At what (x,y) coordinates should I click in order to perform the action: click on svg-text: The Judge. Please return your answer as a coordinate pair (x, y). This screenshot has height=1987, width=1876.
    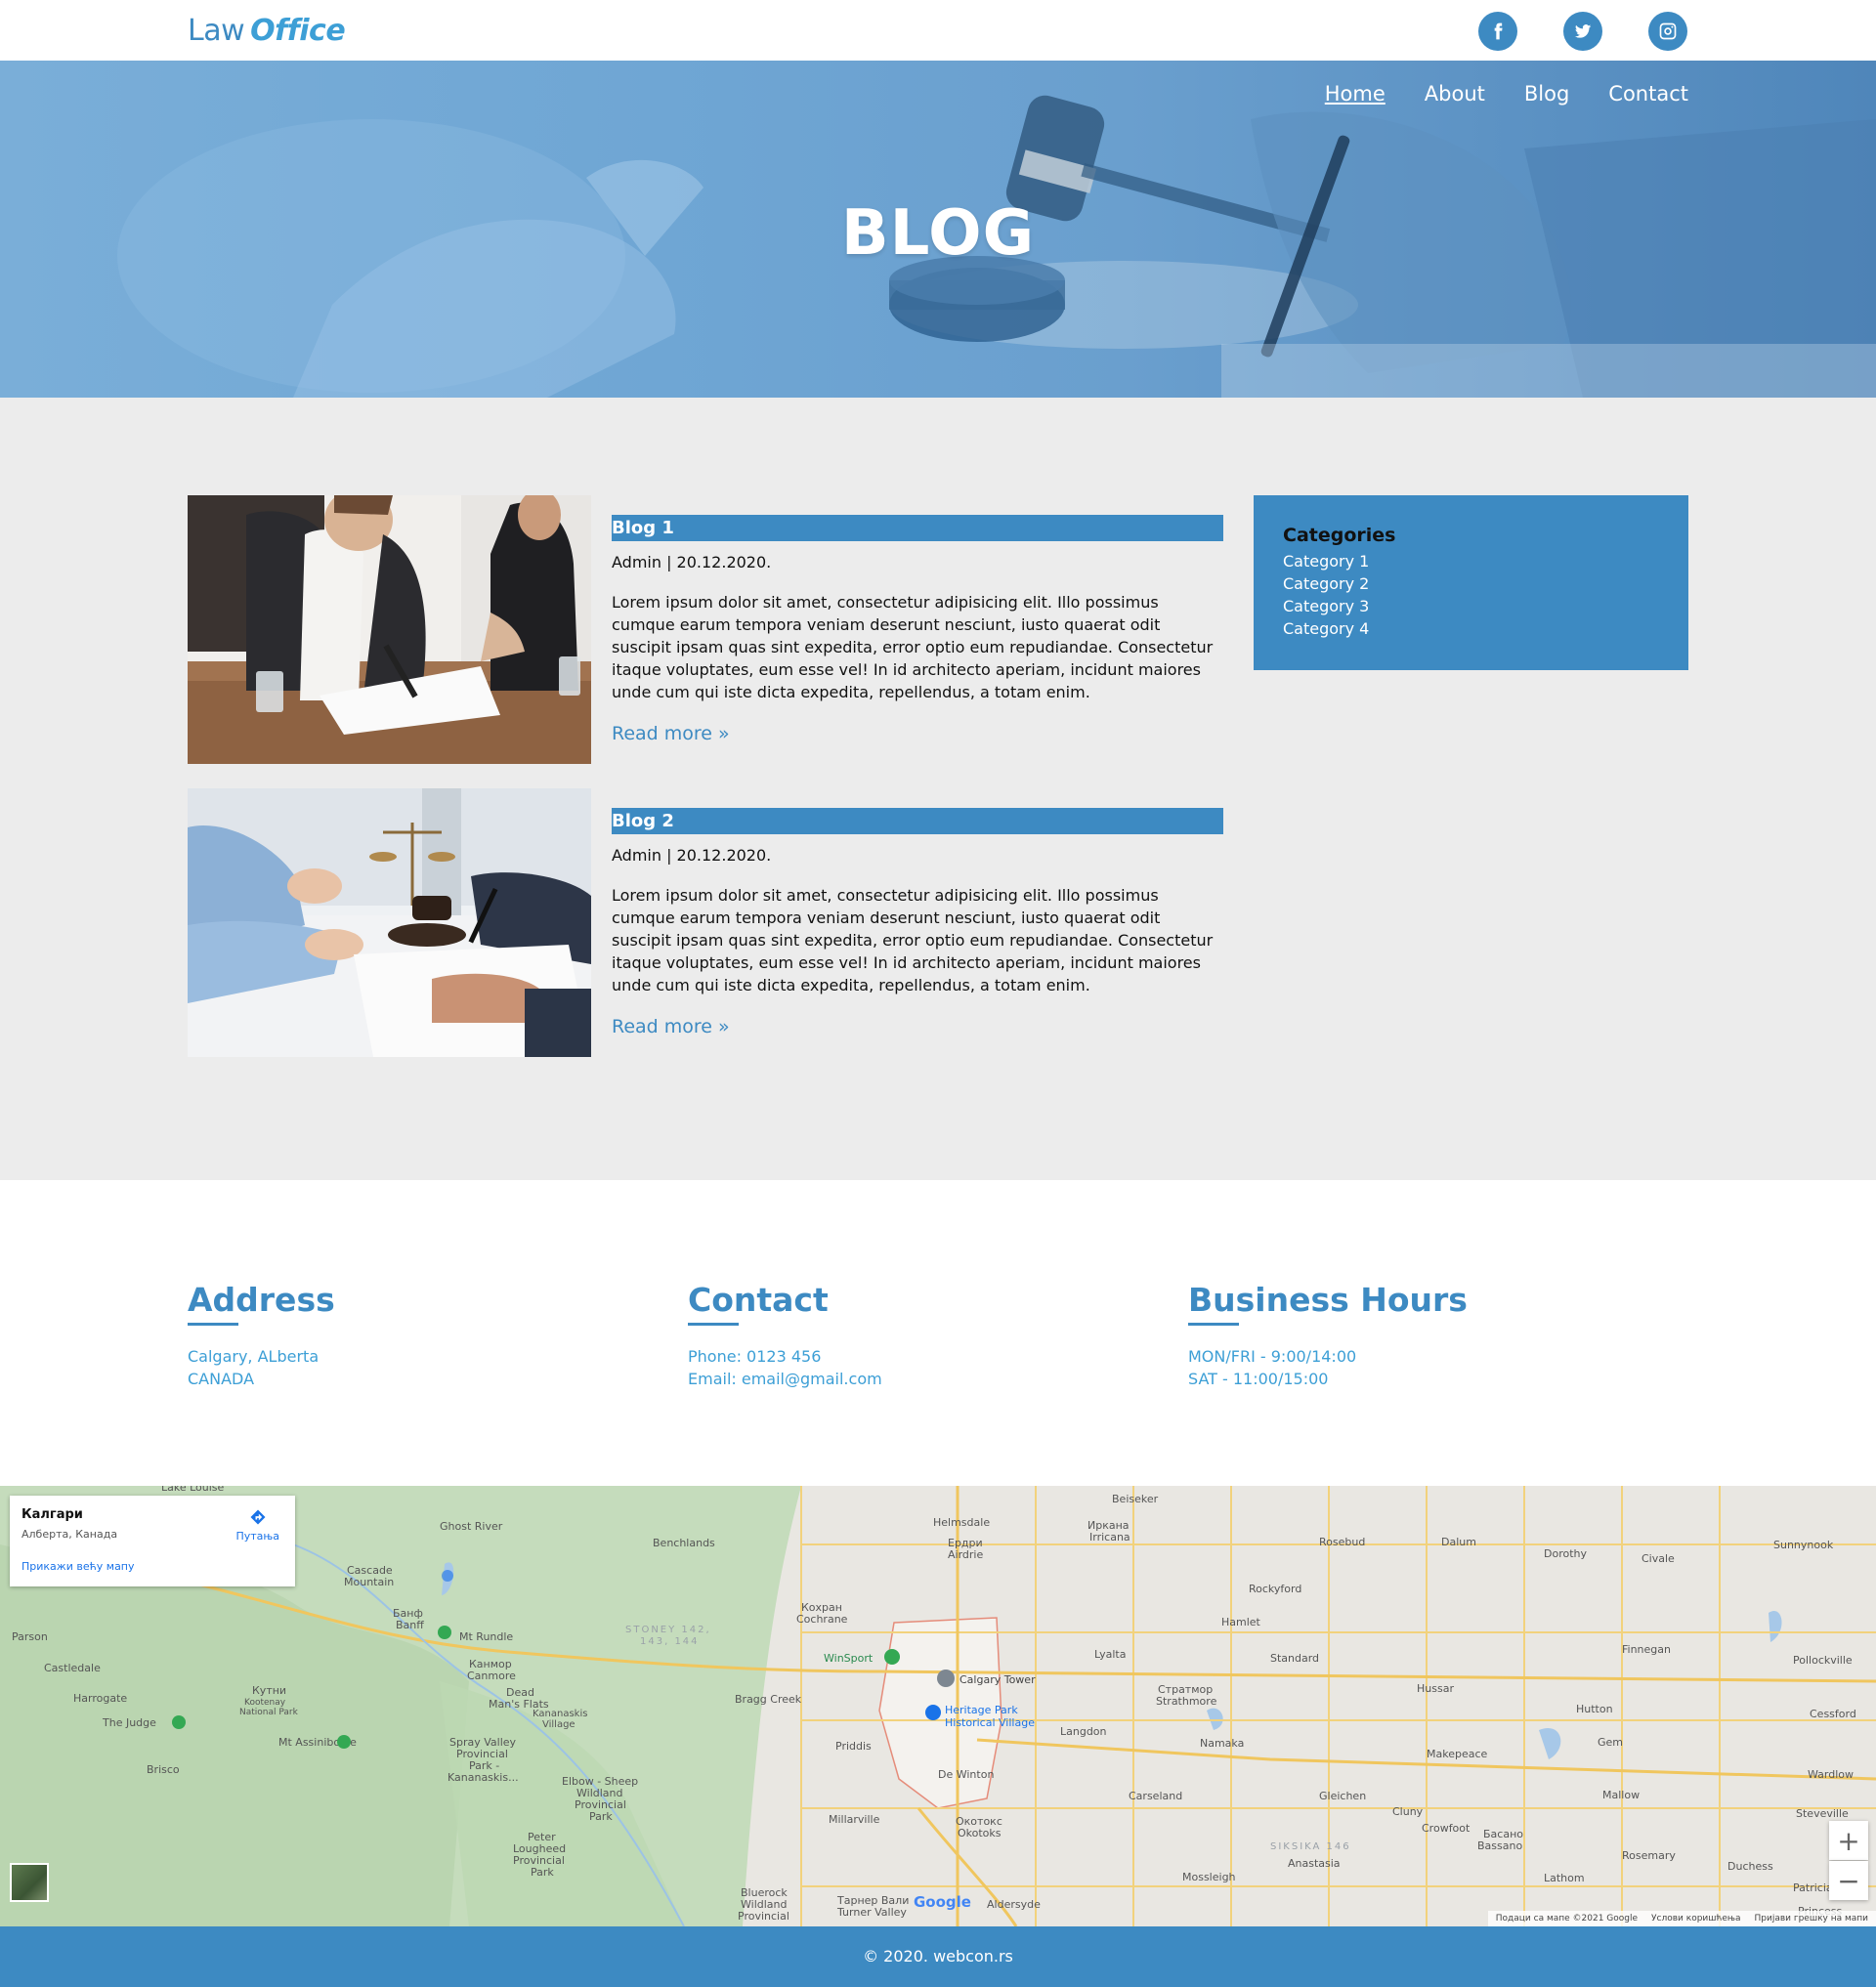
    Looking at the image, I should click on (129, 1723).